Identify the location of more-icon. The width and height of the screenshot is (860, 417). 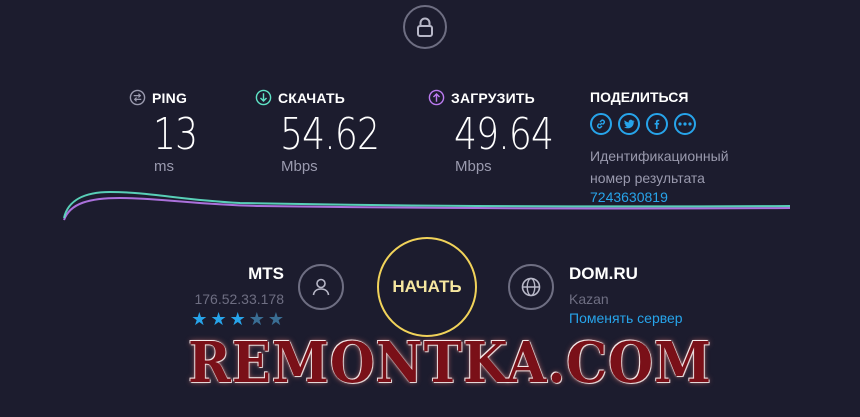
(685, 124).